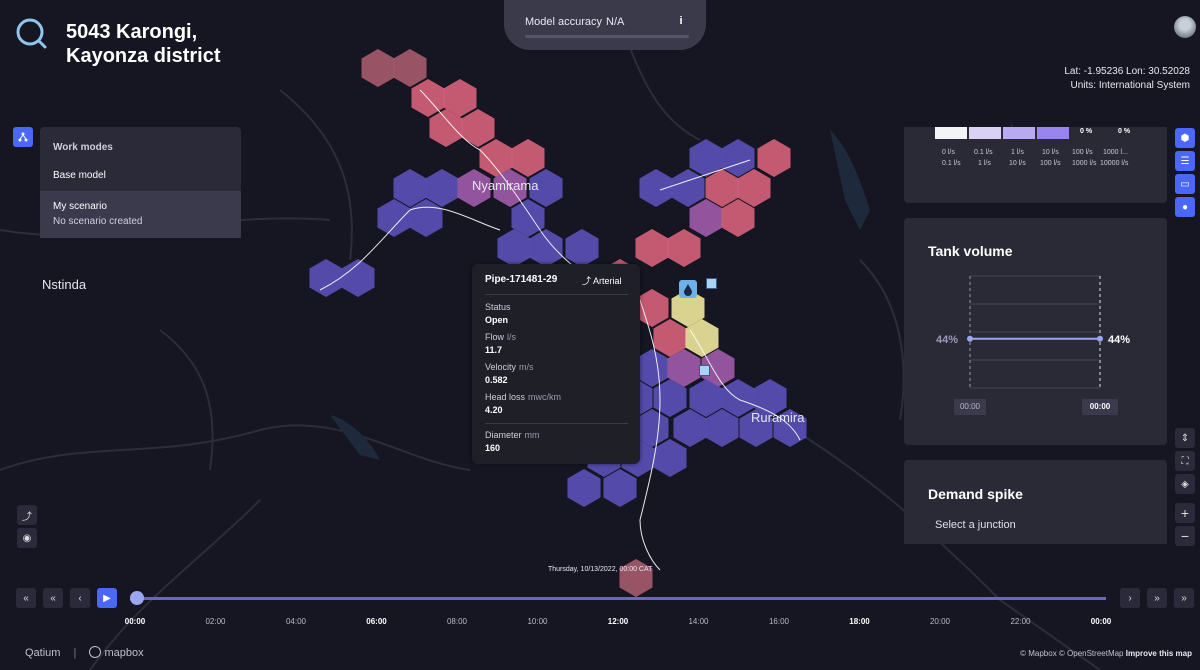 The width and height of the screenshot is (1200, 670). I want to click on info-icon: i, so click(681, 21).